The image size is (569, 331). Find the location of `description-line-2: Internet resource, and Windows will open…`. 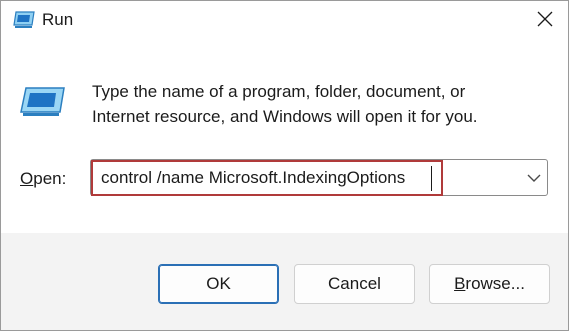

description-line-2: Internet resource, and Windows will open… is located at coordinates (285, 116).